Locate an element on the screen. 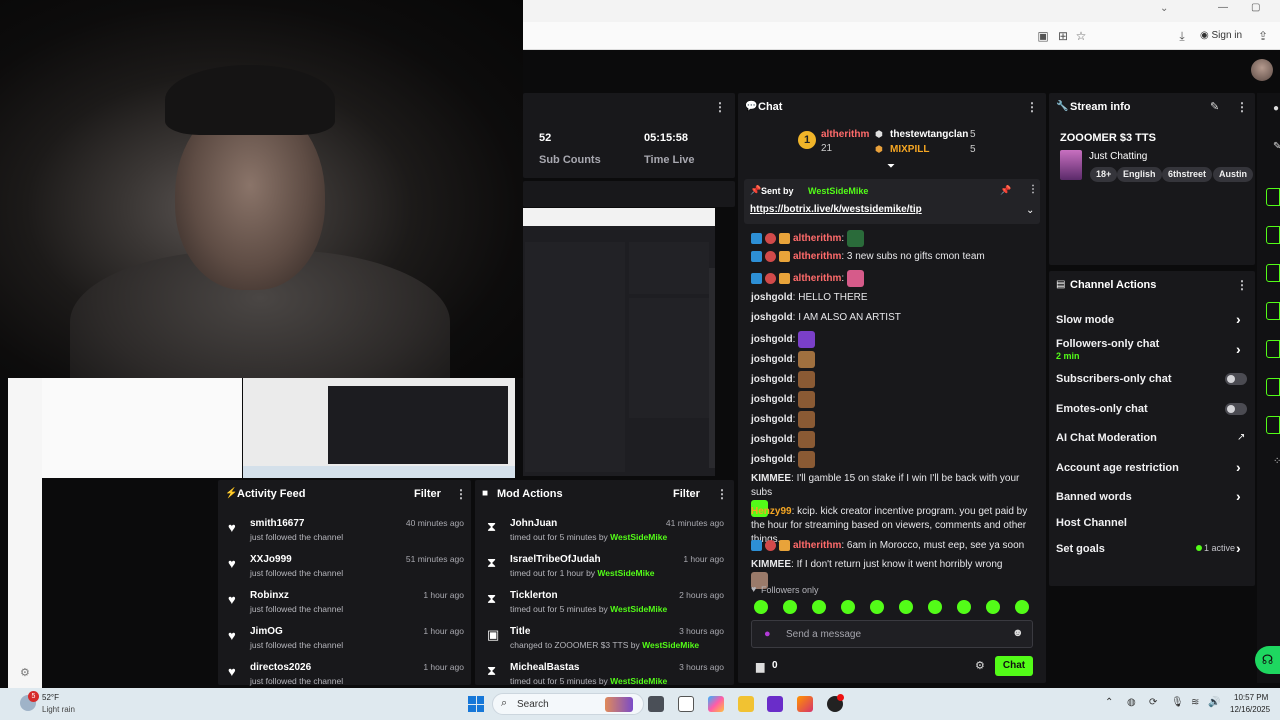 The width and height of the screenshot is (1280, 720). file-explorer-icon is located at coordinates (746, 704).